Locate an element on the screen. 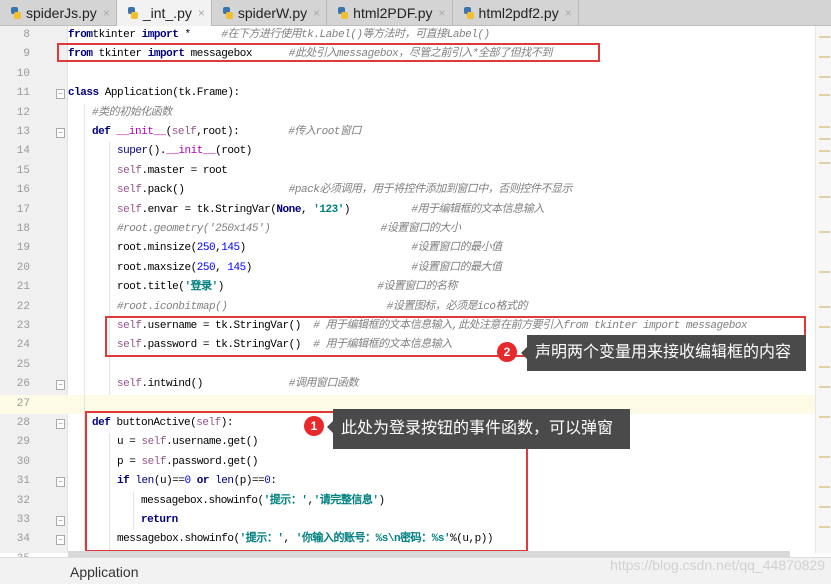 The height and width of the screenshot is (584, 831). code-line: 11 − class Application(tk.Frame): is located at coordinates (407, 93).